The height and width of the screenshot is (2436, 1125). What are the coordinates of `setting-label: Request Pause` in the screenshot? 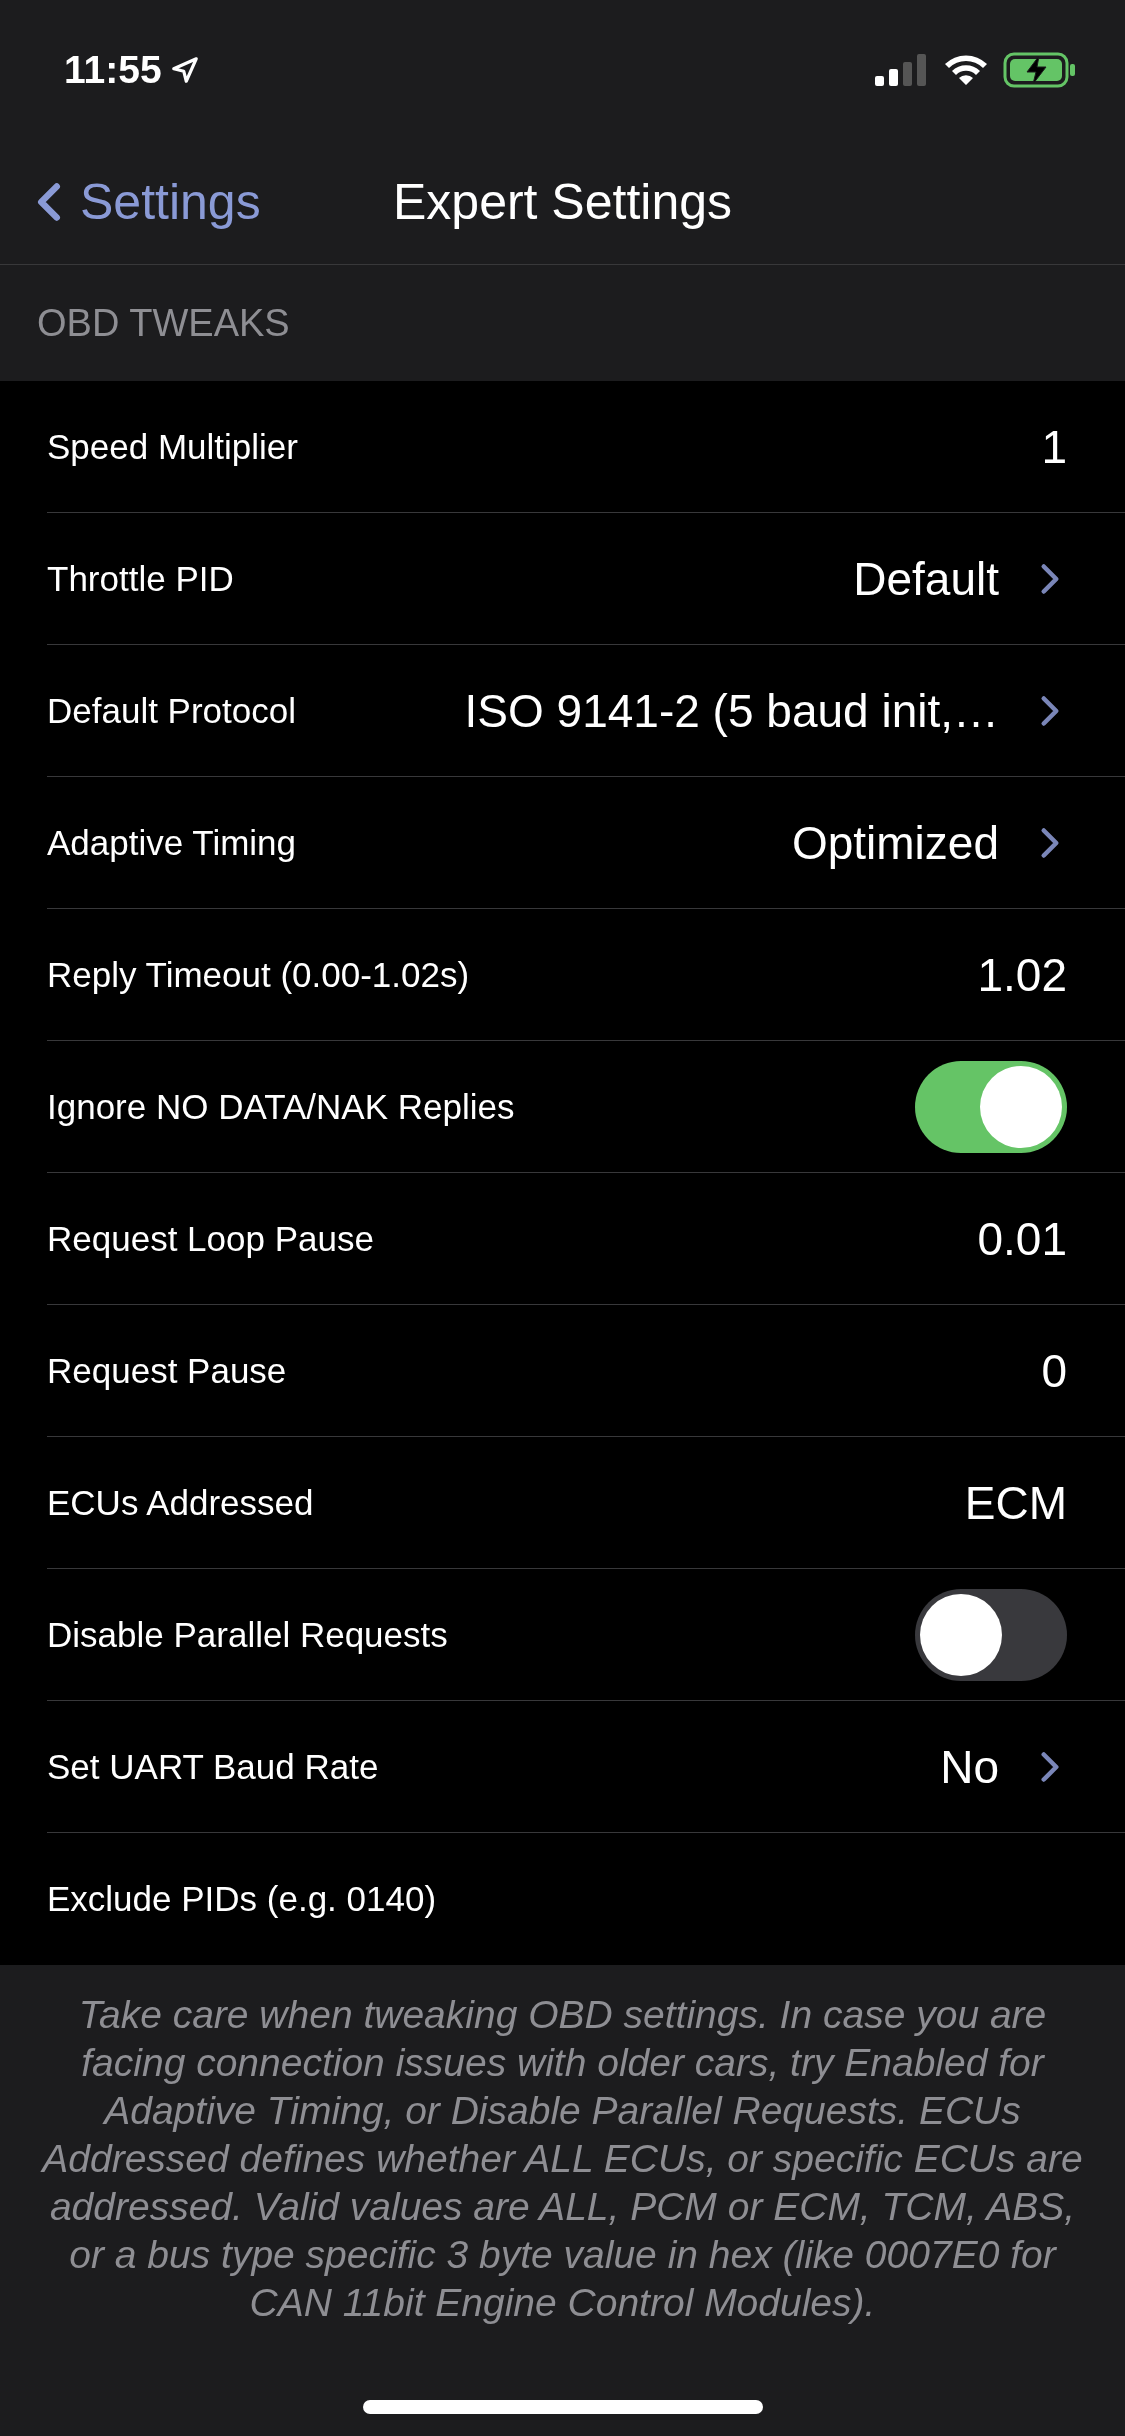 It's located at (167, 1370).